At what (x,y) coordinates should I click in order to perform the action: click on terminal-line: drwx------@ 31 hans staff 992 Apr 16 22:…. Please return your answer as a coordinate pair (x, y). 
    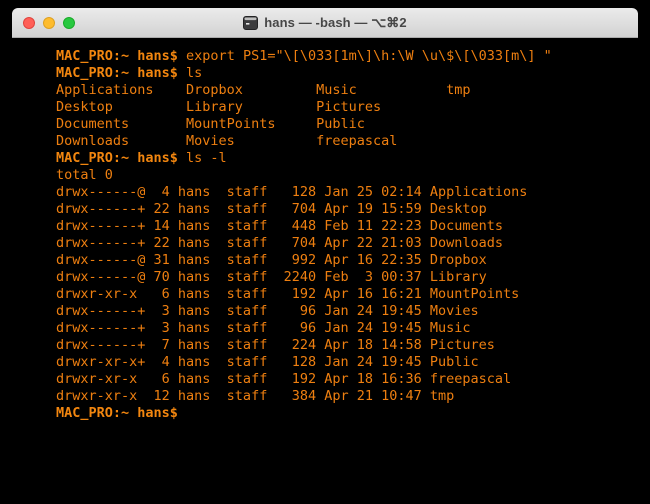
    Looking at the image, I should click on (271, 260).